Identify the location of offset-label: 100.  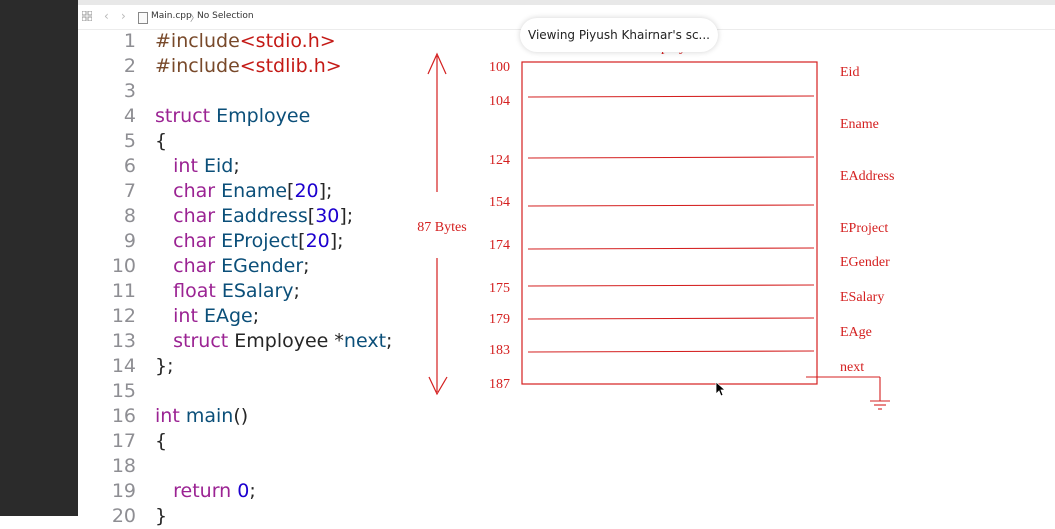
(499, 67).